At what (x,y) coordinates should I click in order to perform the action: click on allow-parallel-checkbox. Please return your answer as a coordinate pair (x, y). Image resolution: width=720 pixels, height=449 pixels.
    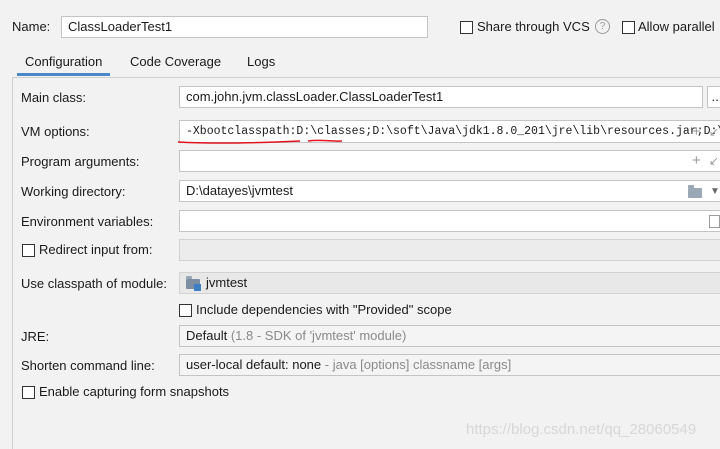
    Looking at the image, I should click on (628, 27).